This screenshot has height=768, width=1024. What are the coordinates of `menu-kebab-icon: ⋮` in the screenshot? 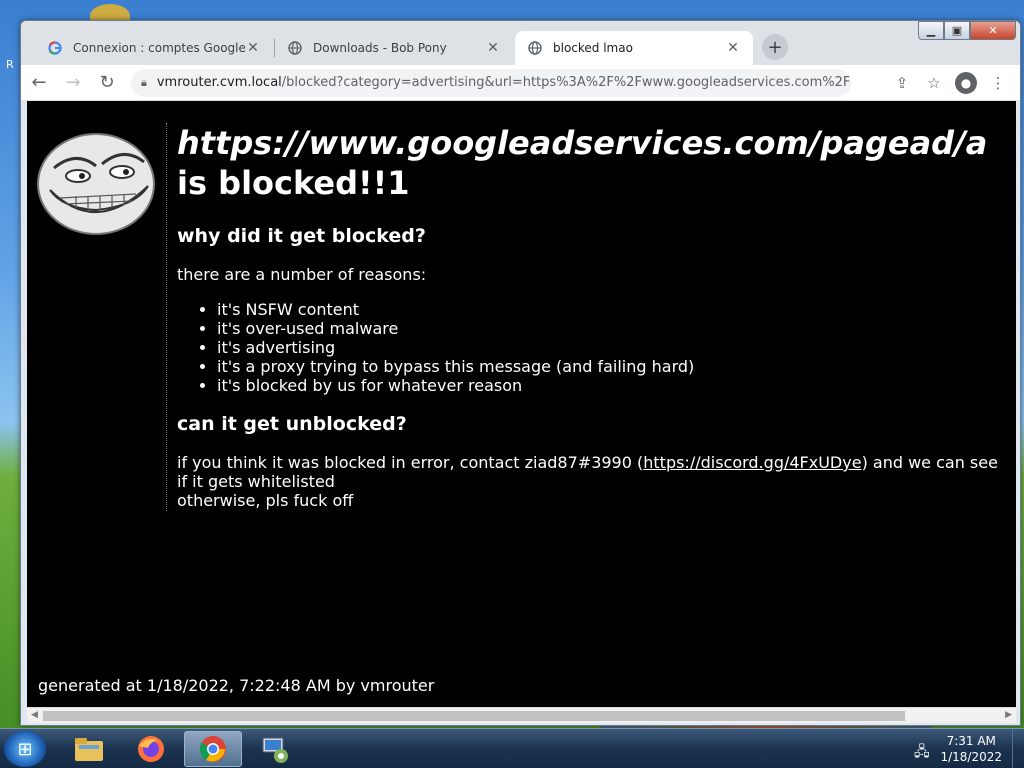 It's located at (998, 83).